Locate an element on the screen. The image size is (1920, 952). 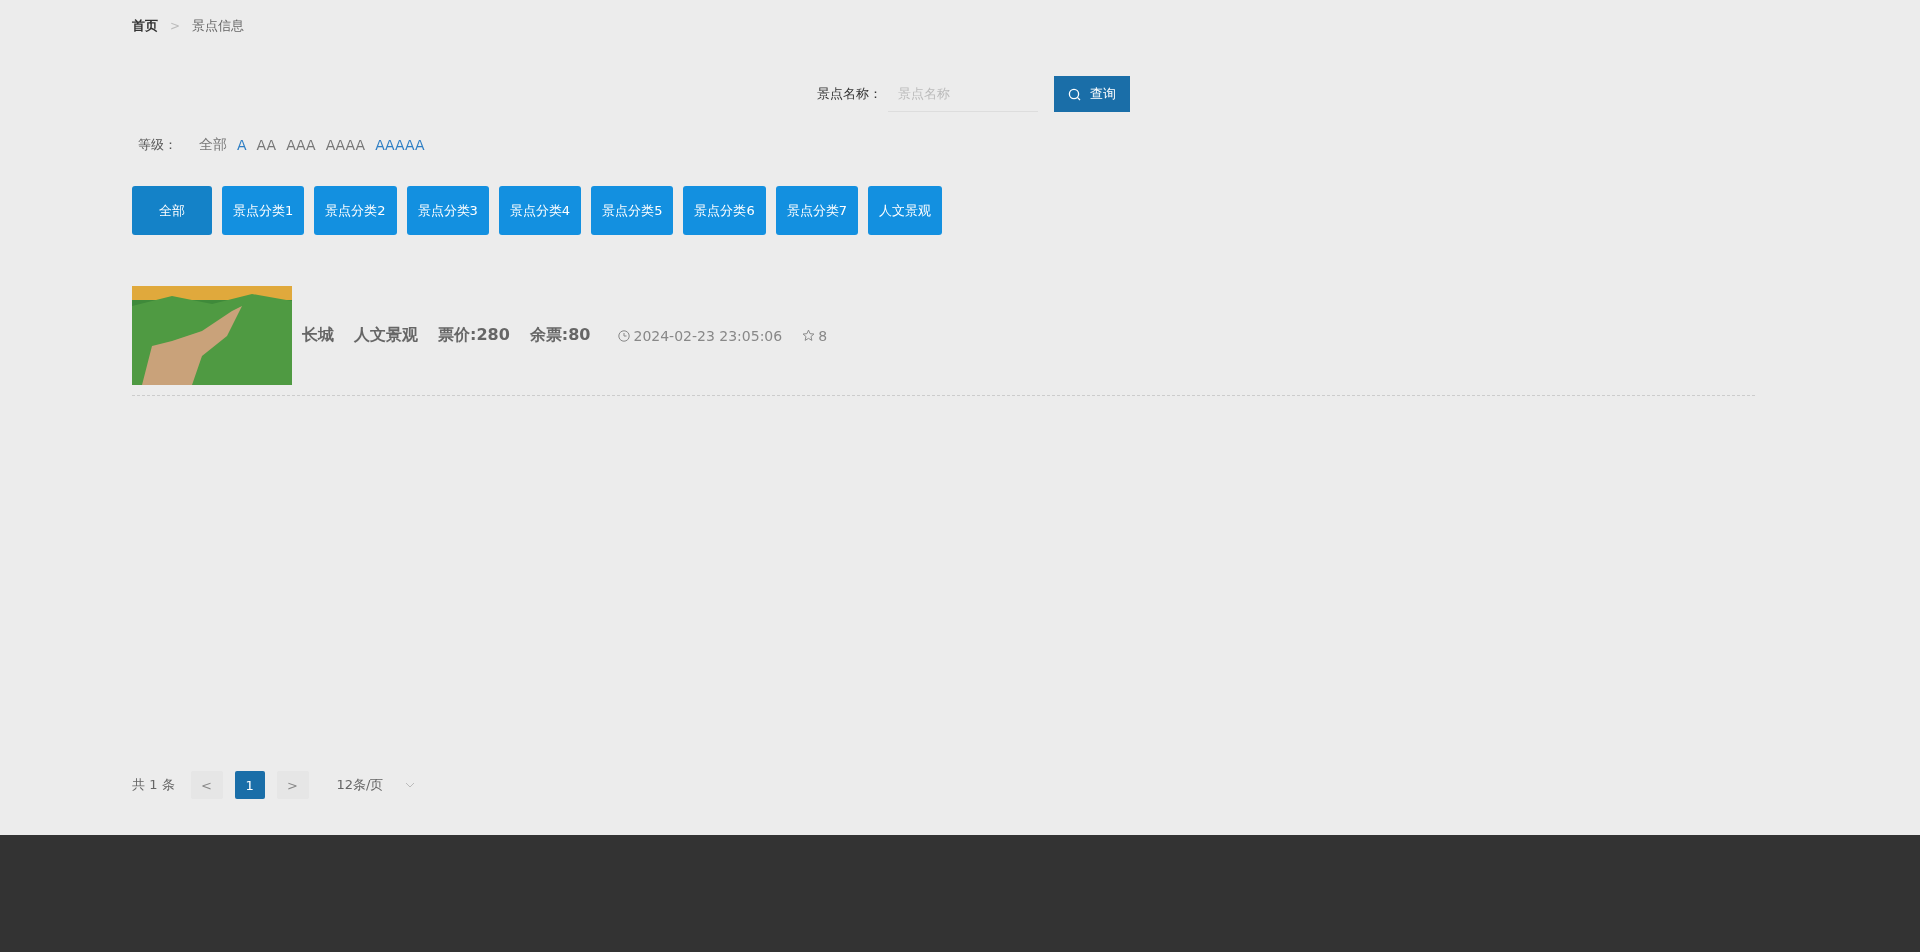
page-number-button: 1 is located at coordinates (249, 785).